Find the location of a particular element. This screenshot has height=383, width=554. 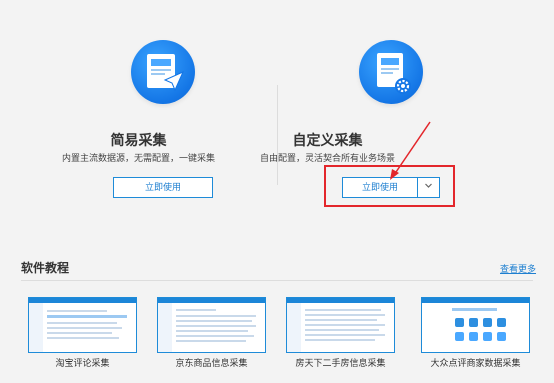

document-settings-icon is located at coordinates (391, 72).